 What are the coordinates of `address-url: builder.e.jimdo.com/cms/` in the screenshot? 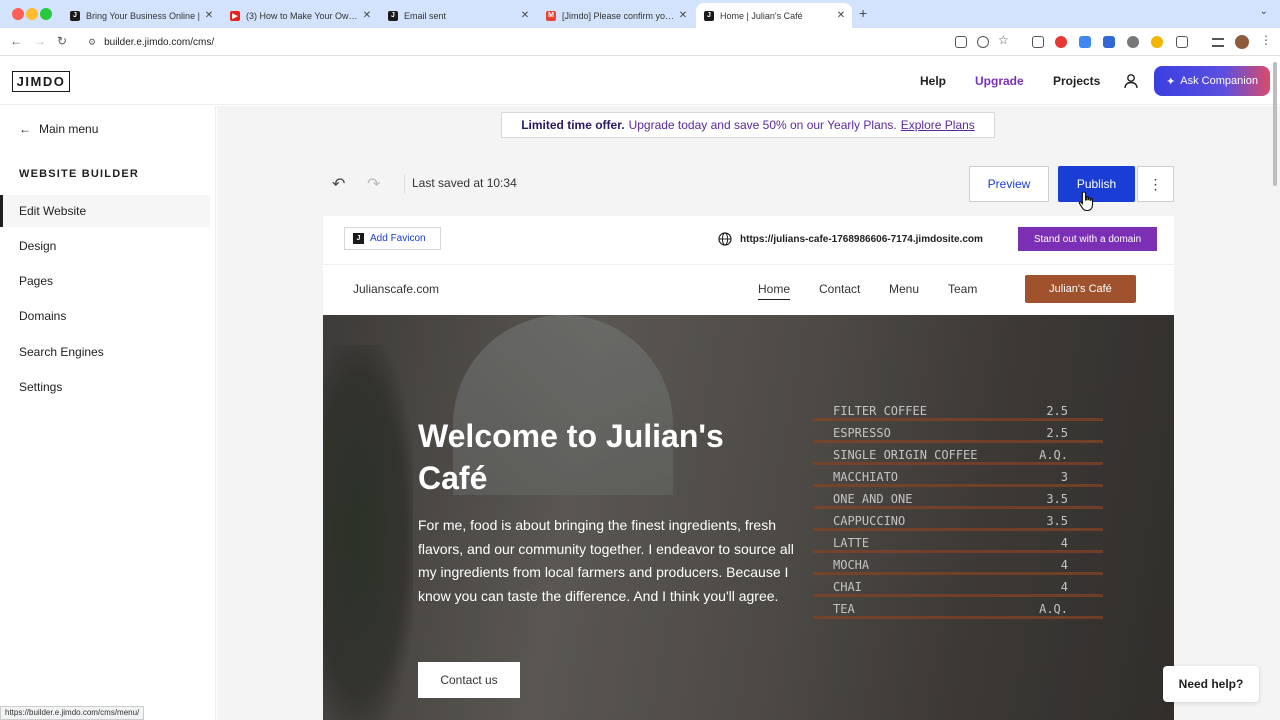 It's located at (159, 42).